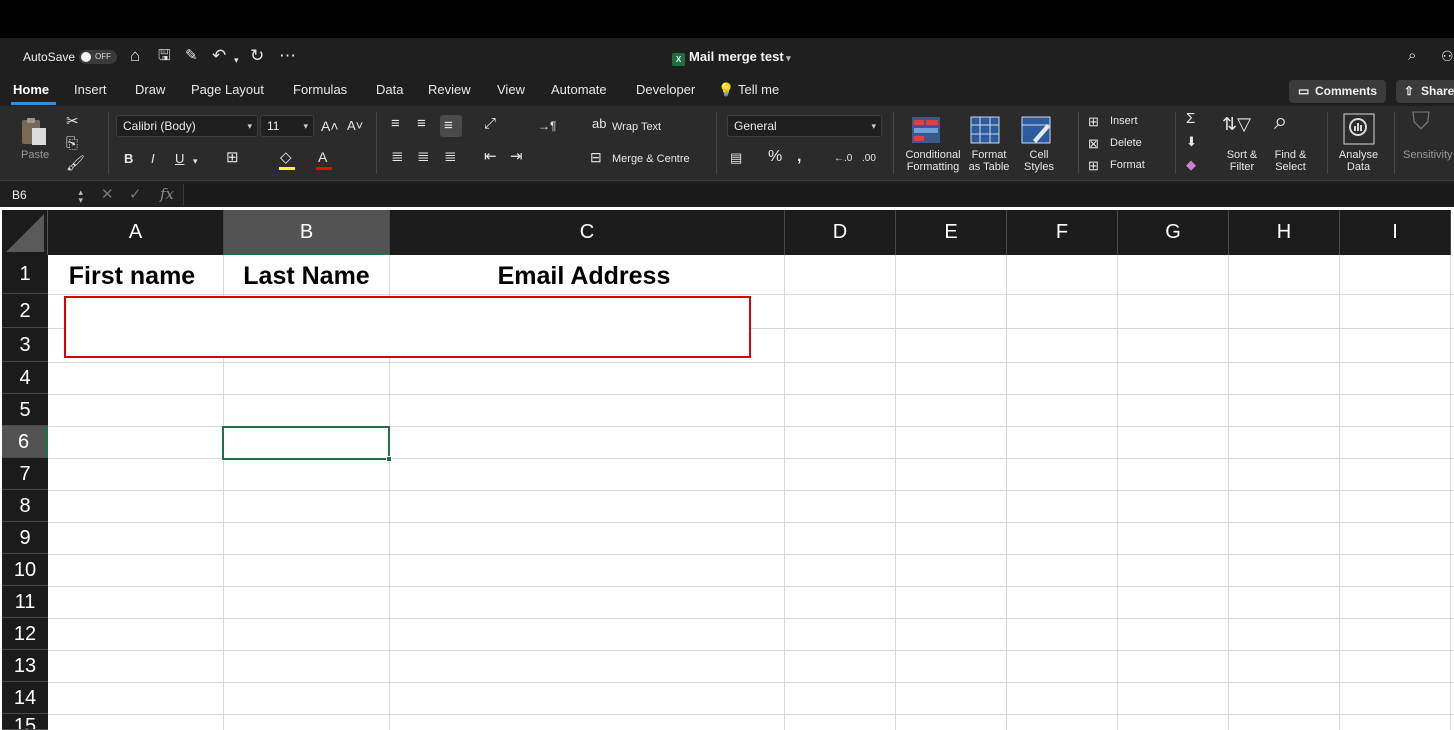 This screenshot has height=730, width=1454. I want to click on cell-styles-label: Cell Styles, so click(1039, 161).